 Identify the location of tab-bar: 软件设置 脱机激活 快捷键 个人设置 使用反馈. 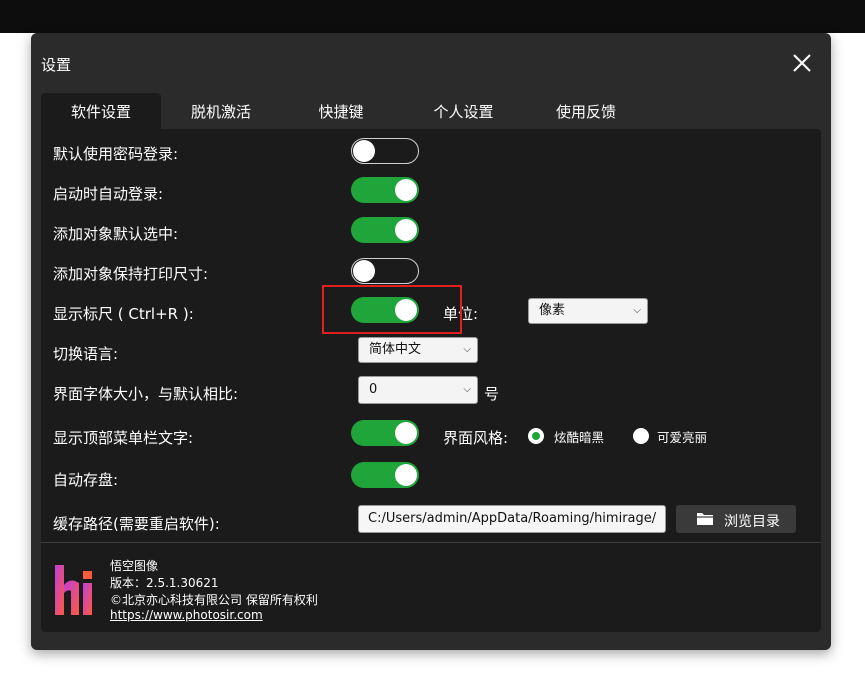
(431, 111).